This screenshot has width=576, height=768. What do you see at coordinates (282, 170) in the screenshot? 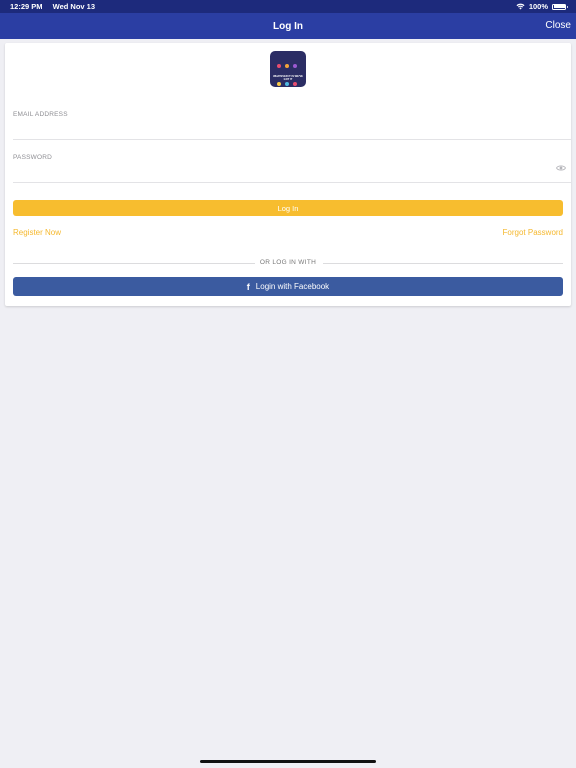
I see `password-field` at bounding box center [282, 170].